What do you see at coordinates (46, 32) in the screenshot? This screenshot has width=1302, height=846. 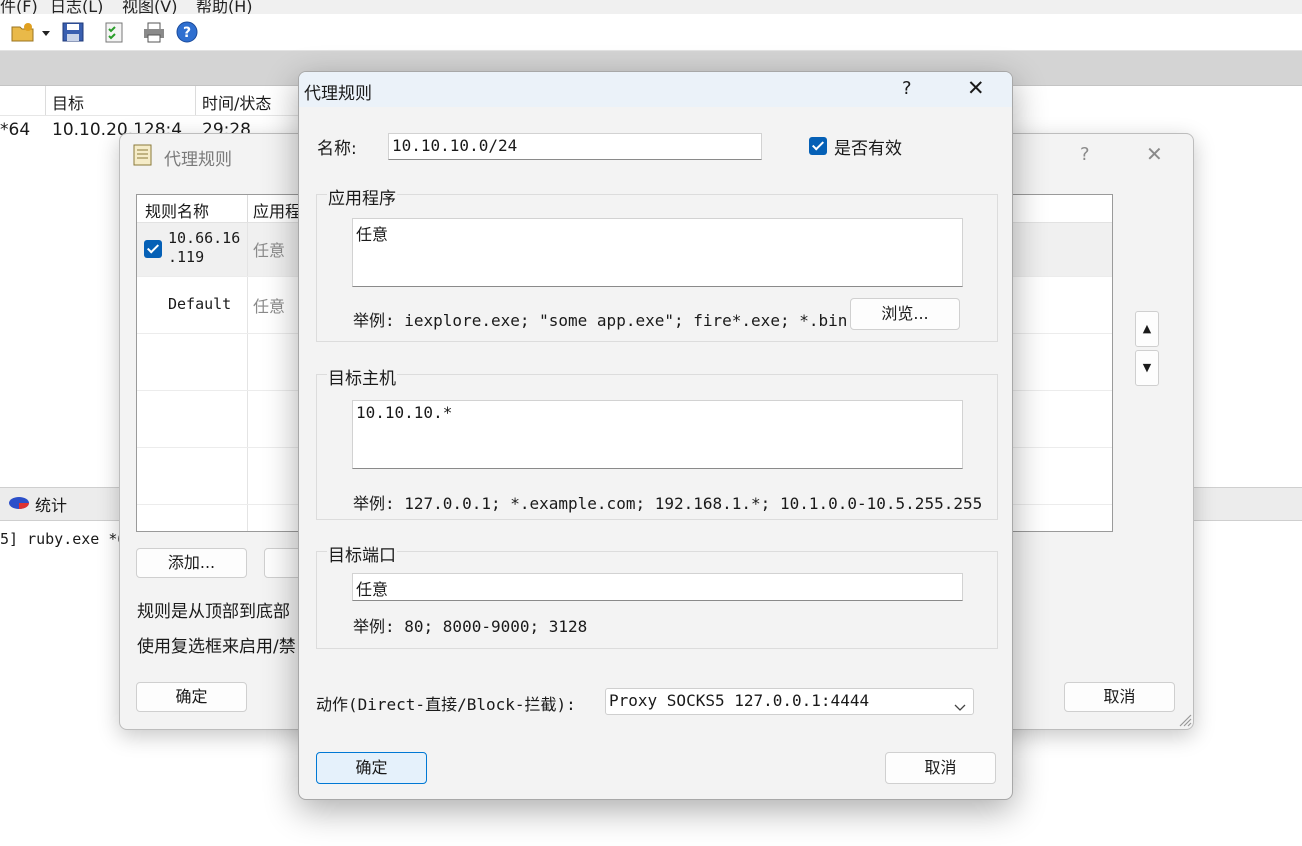 I see `dropdown-arrow-icon` at bounding box center [46, 32].